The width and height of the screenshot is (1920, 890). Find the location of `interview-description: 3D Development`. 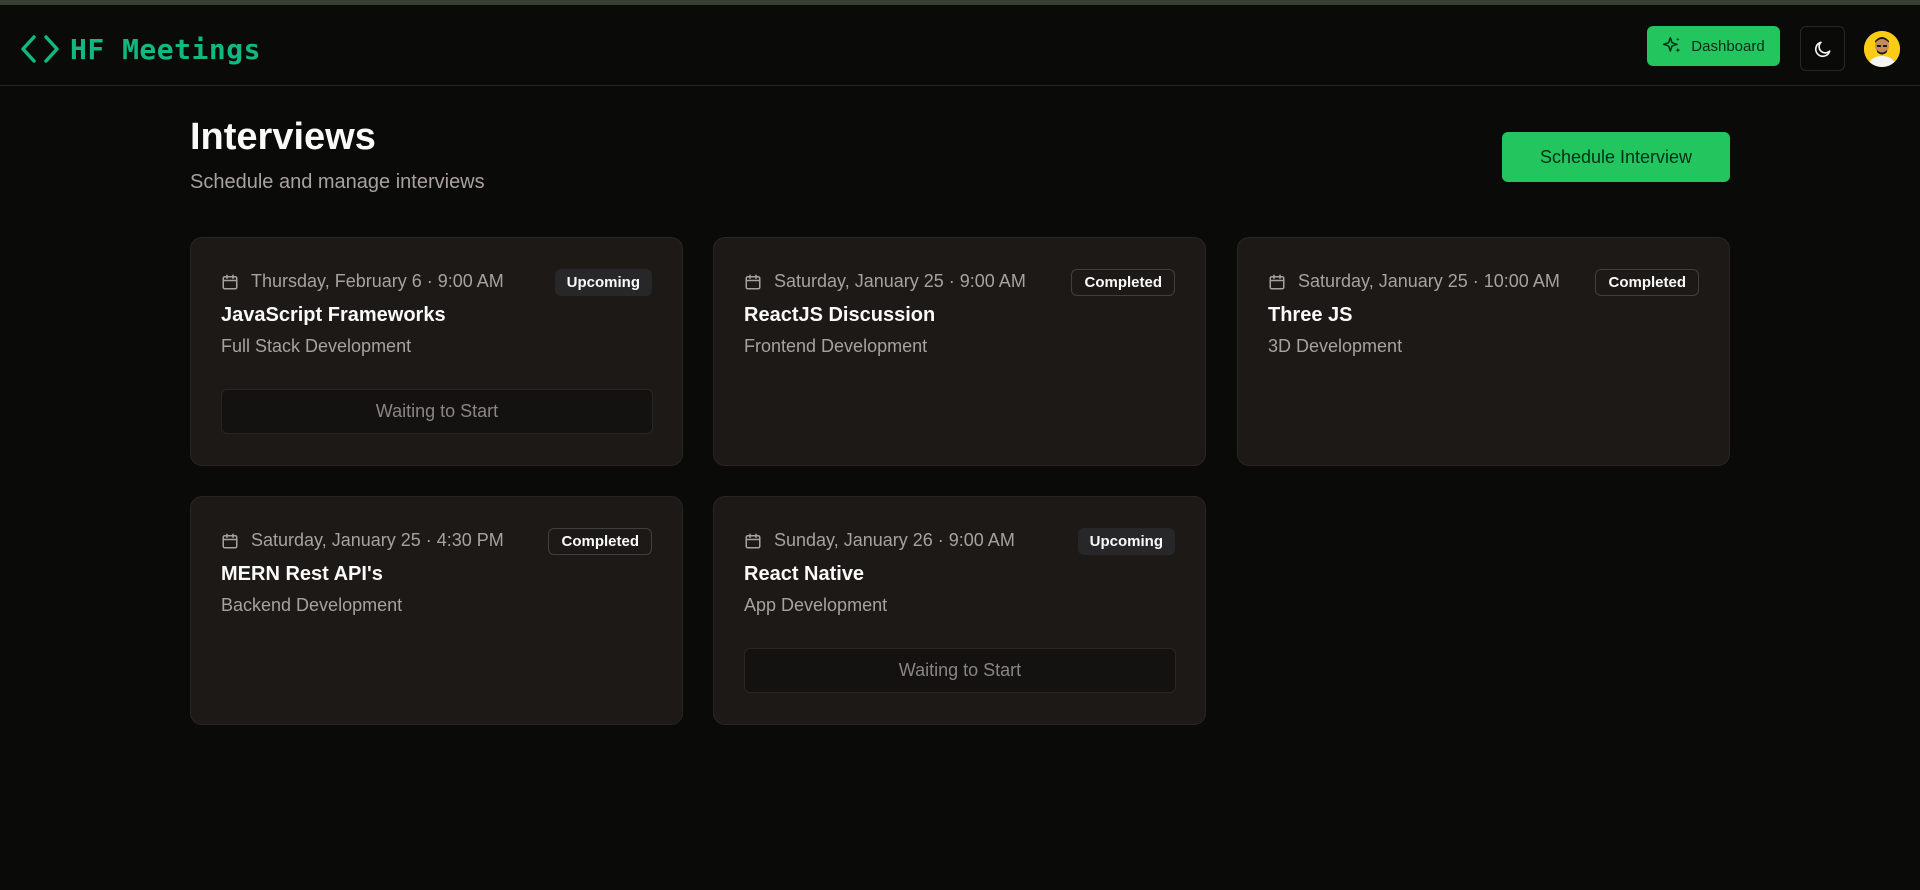

interview-description: 3D Development is located at coordinates (1335, 346).